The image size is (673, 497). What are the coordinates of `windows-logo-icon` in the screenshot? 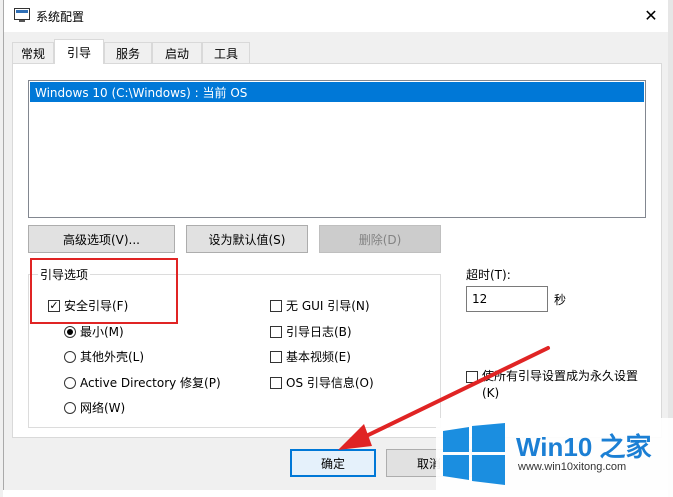 It's located at (474, 454).